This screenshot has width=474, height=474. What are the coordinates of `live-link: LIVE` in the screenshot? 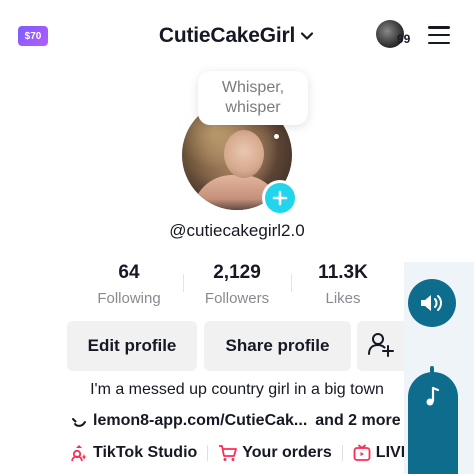 It's located at (382, 453).